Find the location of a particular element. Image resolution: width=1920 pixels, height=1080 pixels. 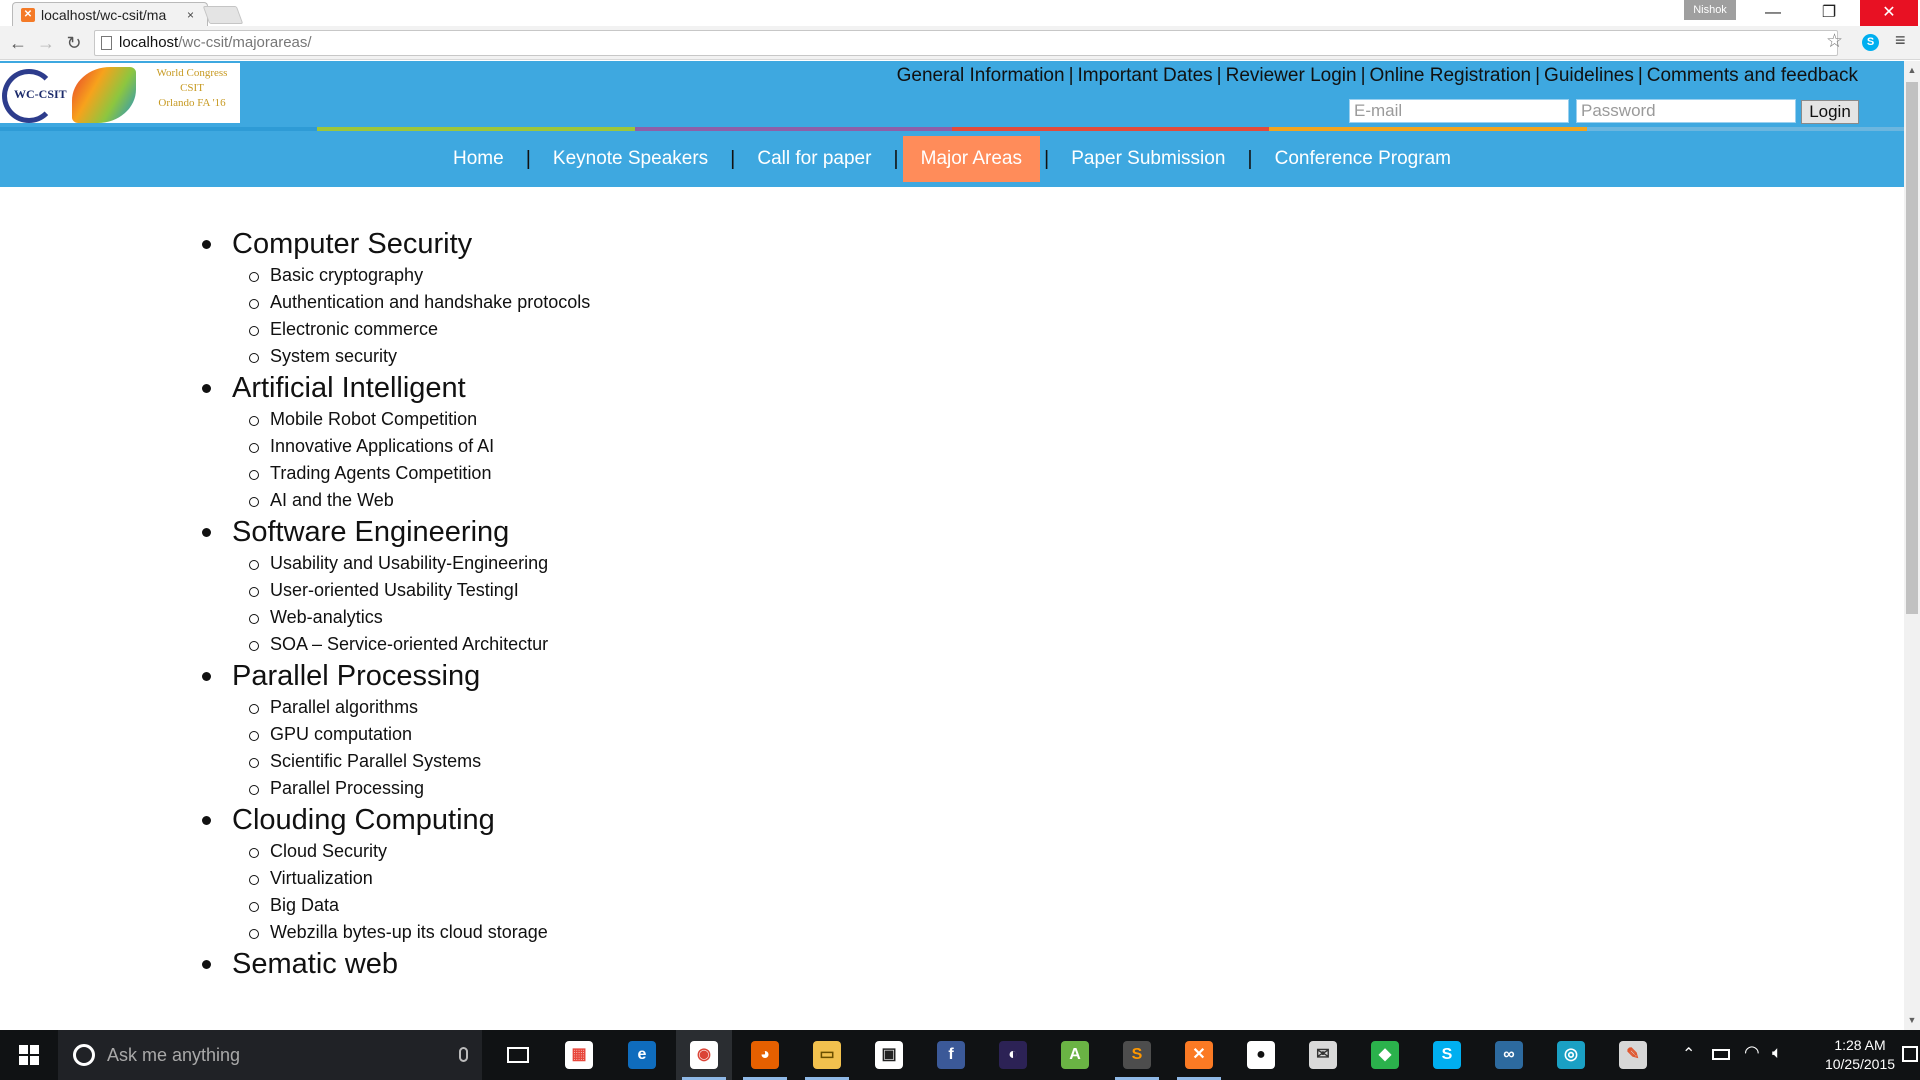

restore-button: ❐ is located at coordinates (1829, 13).